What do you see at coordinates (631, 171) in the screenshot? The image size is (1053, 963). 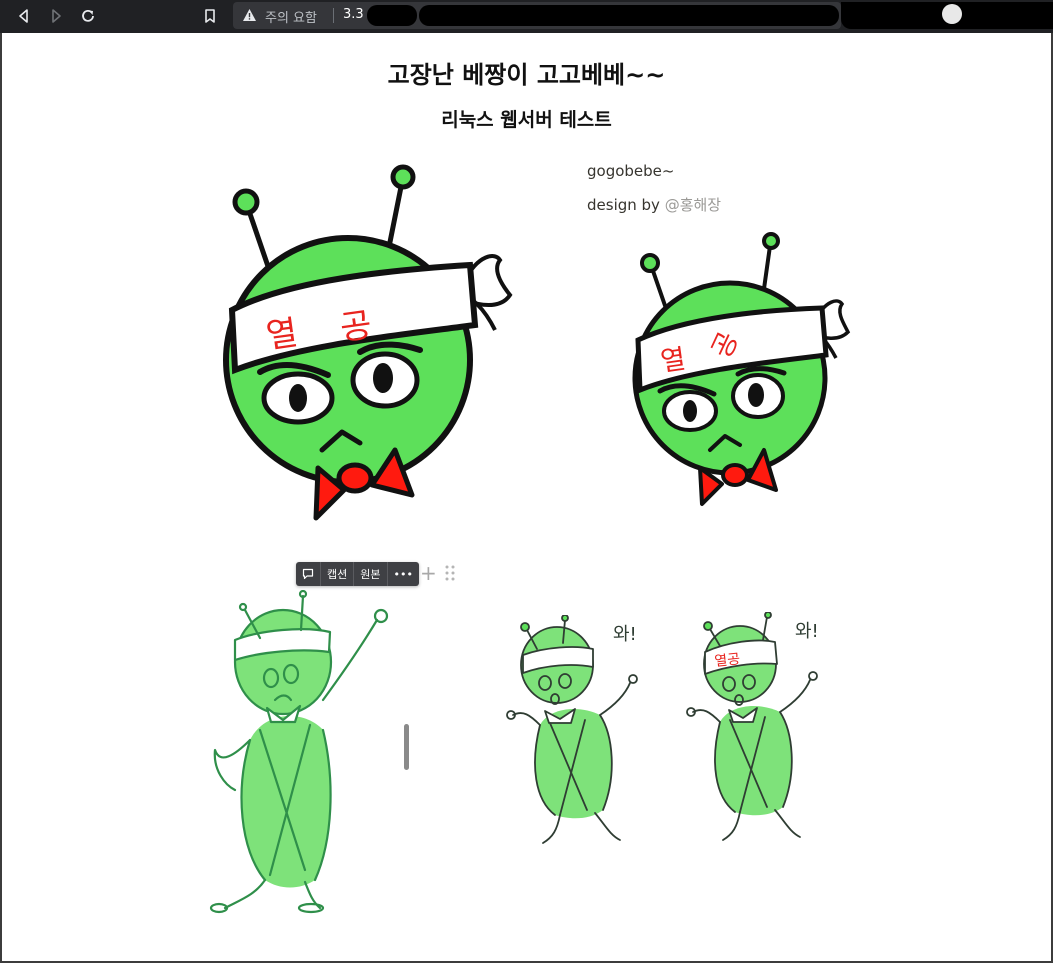 I see `credit-name: gogobebe~` at bounding box center [631, 171].